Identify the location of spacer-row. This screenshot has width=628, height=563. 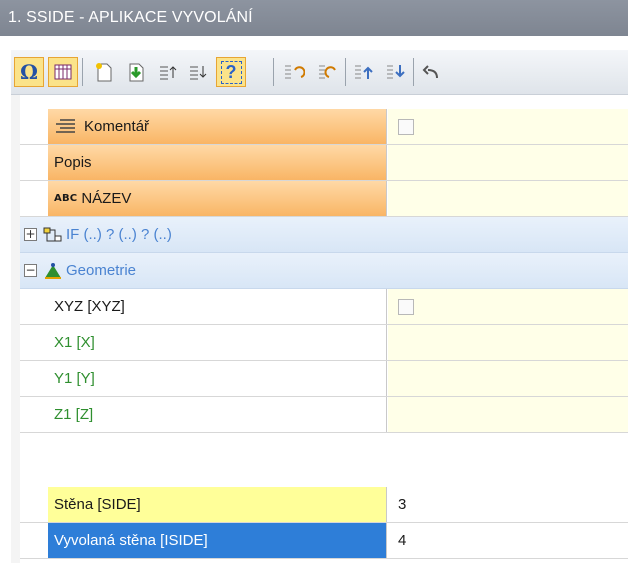
(324, 460).